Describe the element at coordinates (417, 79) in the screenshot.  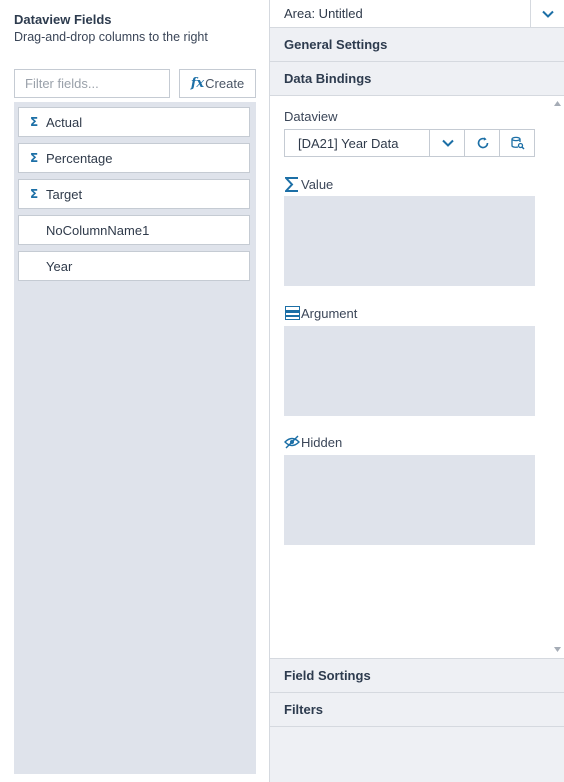
I see `section-data-bindings: Data Bindings` at that location.